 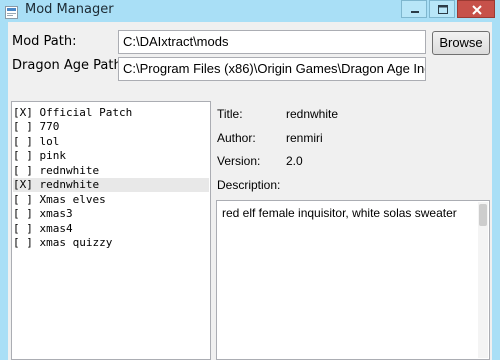 What do you see at coordinates (483, 280) in the screenshot?
I see `description-scrollbar` at bounding box center [483, 280].